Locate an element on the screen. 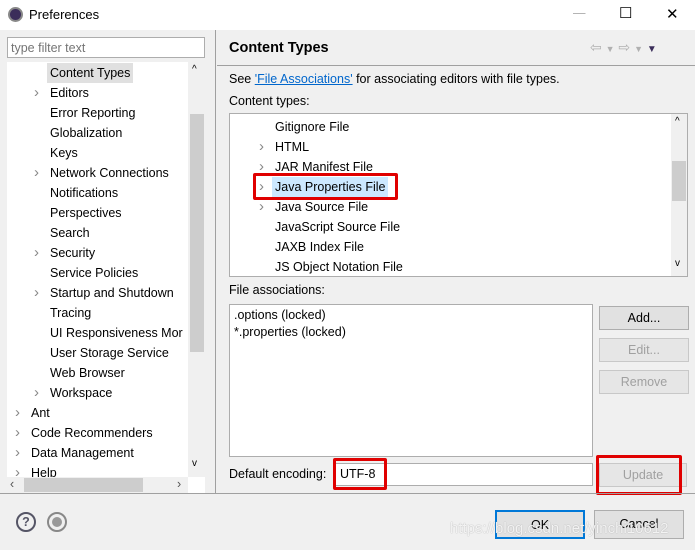 This screenshot has height=550, width=695. tree-item-label: Globalization is located at coordinates (86, 133).